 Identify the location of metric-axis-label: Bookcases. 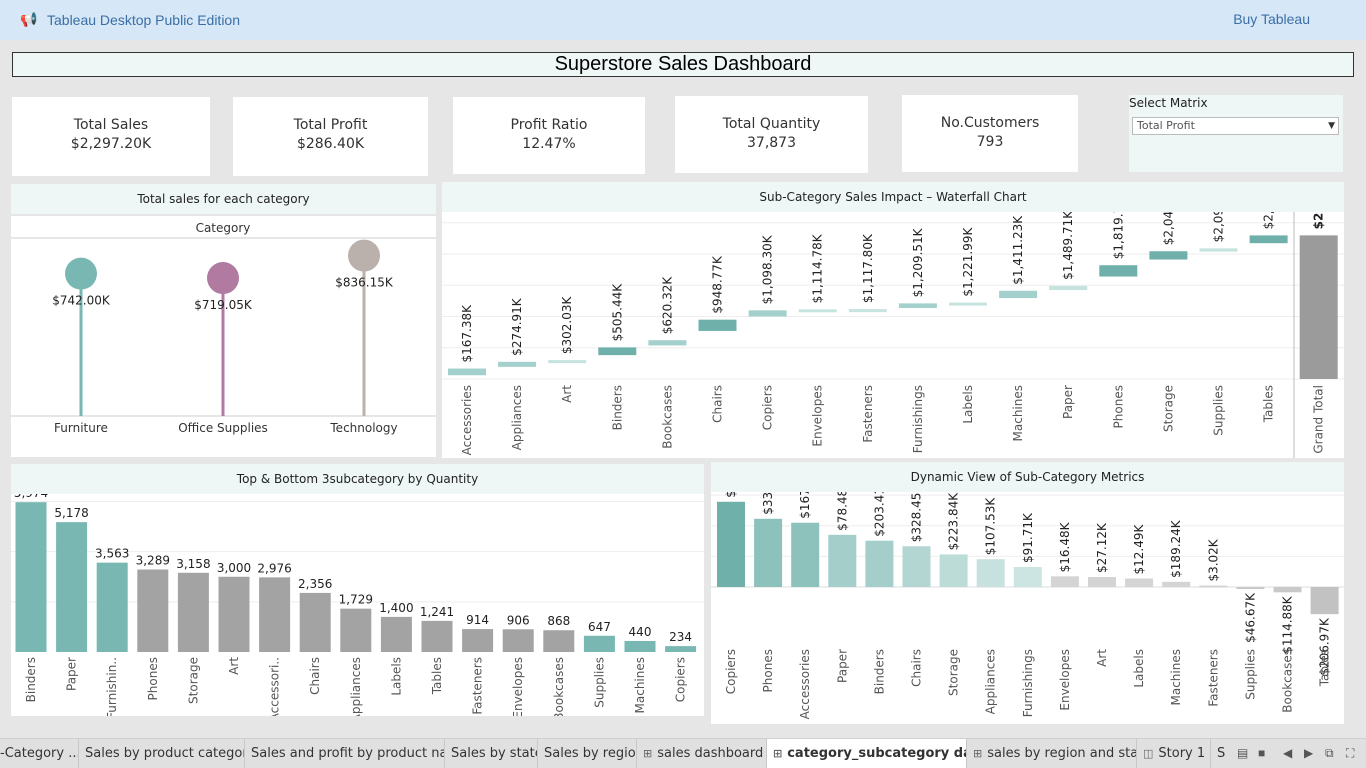
(1288, 681).